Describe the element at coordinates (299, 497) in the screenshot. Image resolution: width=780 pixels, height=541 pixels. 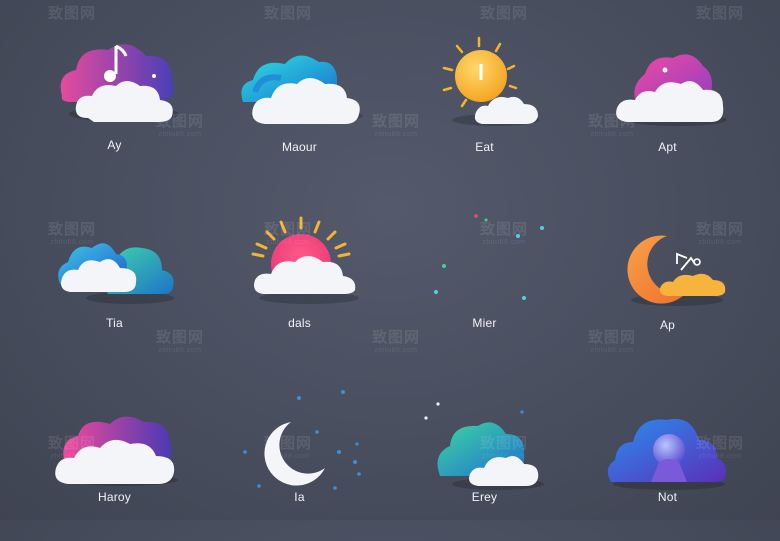
I see `tile-label: Ia` at that location.